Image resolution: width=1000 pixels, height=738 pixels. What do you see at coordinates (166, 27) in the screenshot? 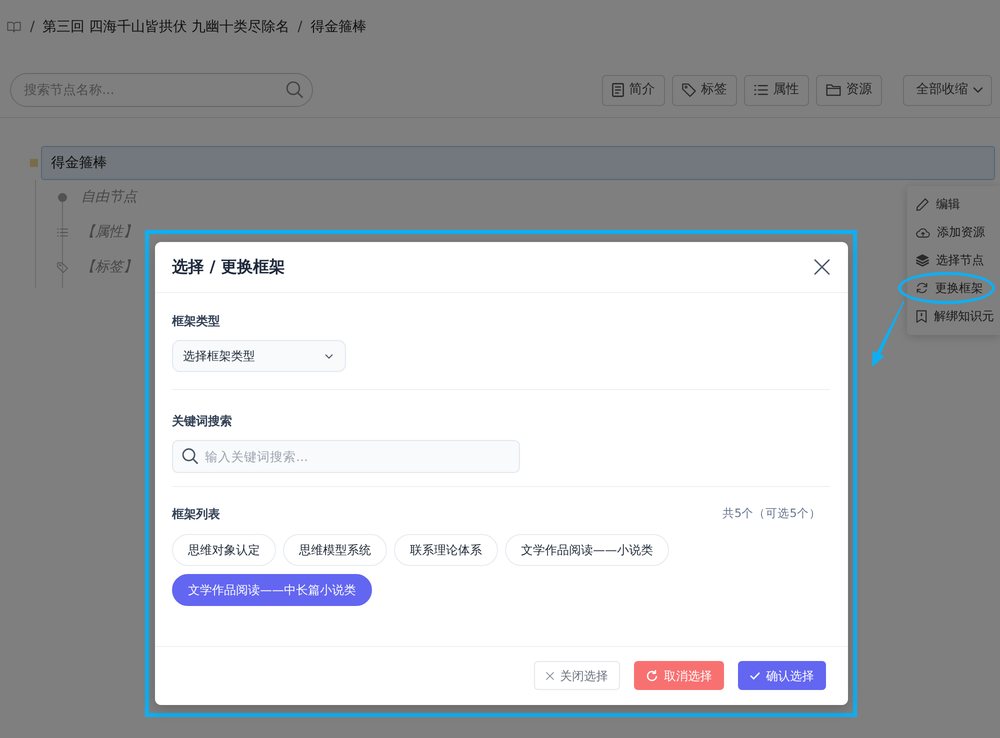
I see `breadcrumb-item: 第三回 四海千山皆拱伏 九幽十类尽除名` at bounding box center [166, 27].